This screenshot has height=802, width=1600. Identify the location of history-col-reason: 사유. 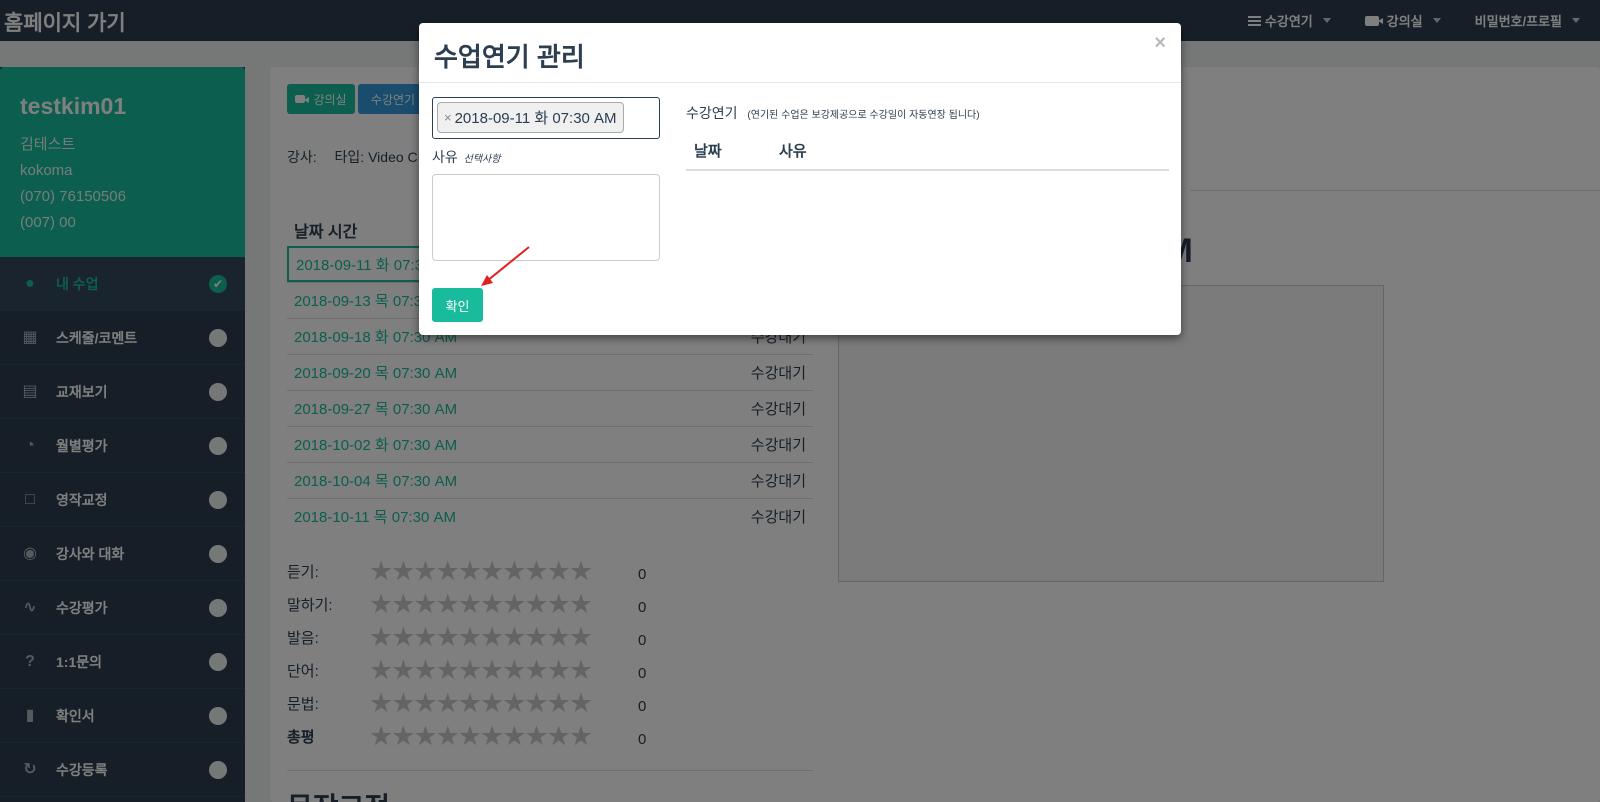
(793, 151).